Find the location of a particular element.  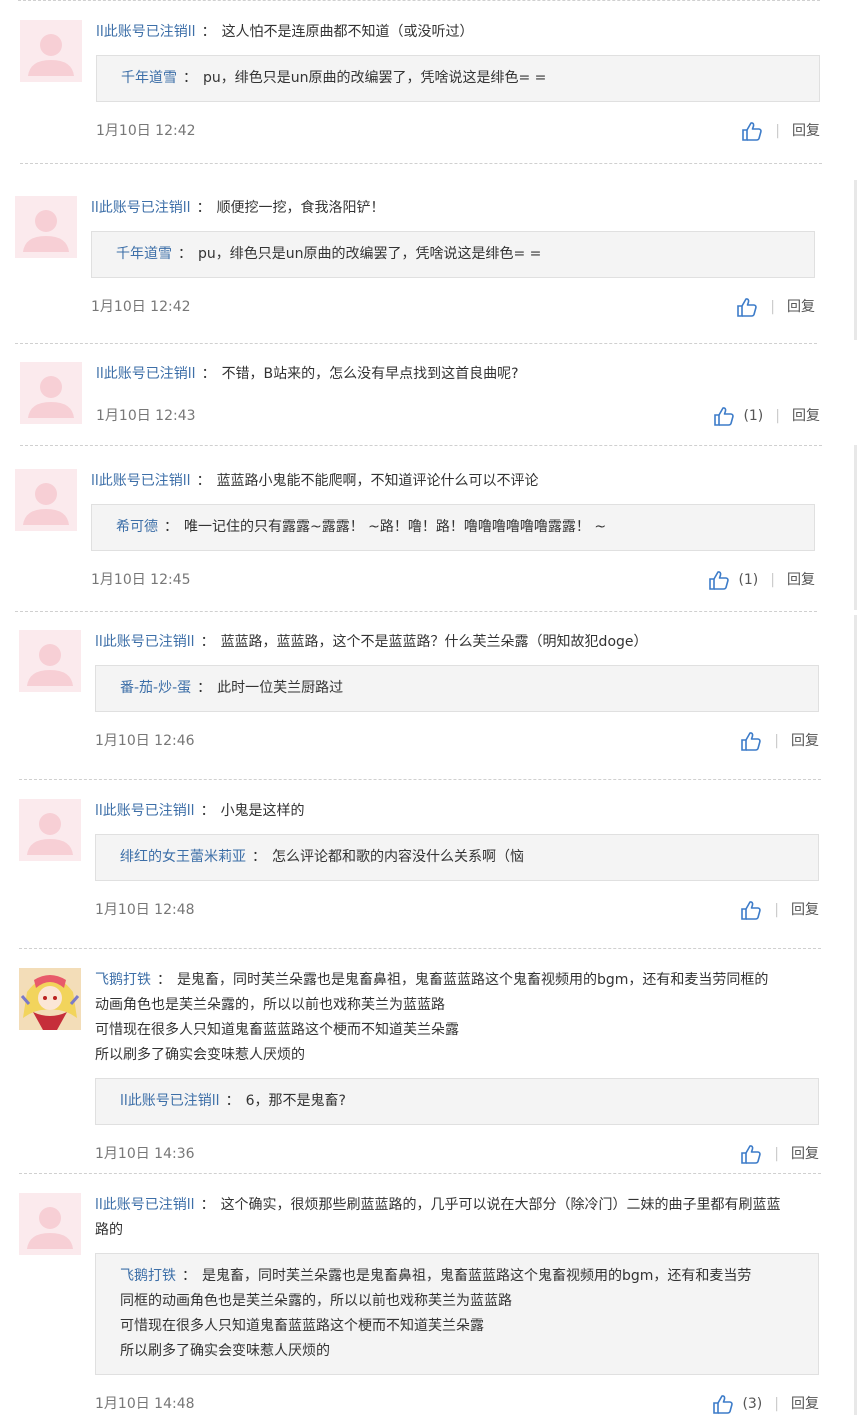

quoted-line: 同框的动画角色也是芙兰朵露的，所以以前也戏称芙兰为蓝蓝路 is located at coordinates (316, 1301).